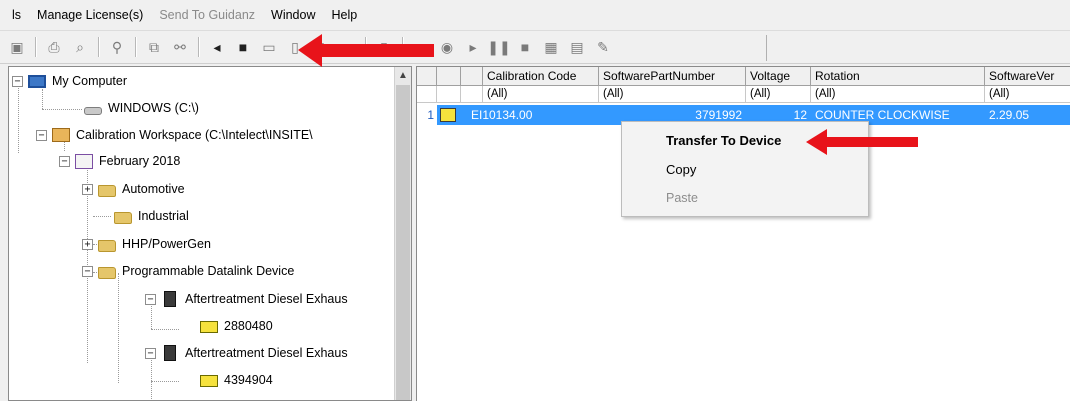 The height and width of the screenshot is (401, 1070). I want to click on column-header-calibration-code: Calibration Code, so click(541, 76).